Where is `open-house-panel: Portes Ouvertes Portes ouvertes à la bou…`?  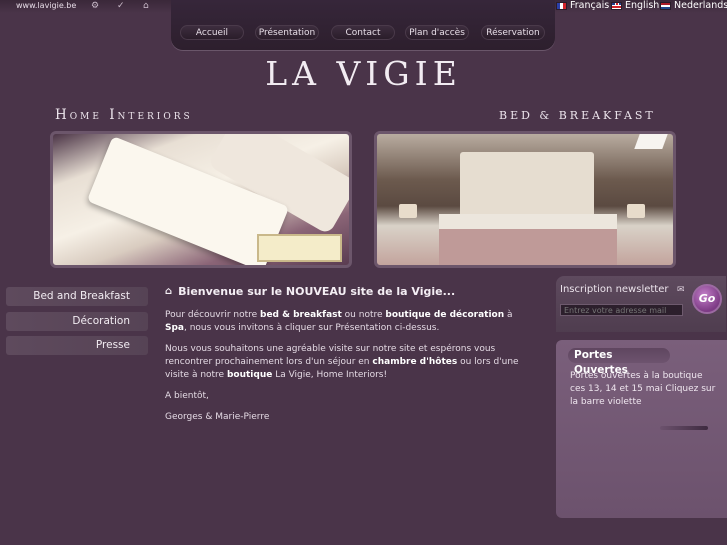 open-house-panel: Portes Ouvertes Portes ouvertes à la bou… is located at coordinates (641, 429).